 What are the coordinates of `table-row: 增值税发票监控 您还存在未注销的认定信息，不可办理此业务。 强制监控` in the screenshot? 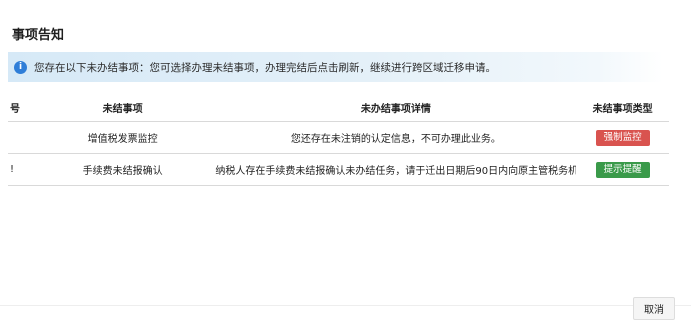 It's located at (338, 138).